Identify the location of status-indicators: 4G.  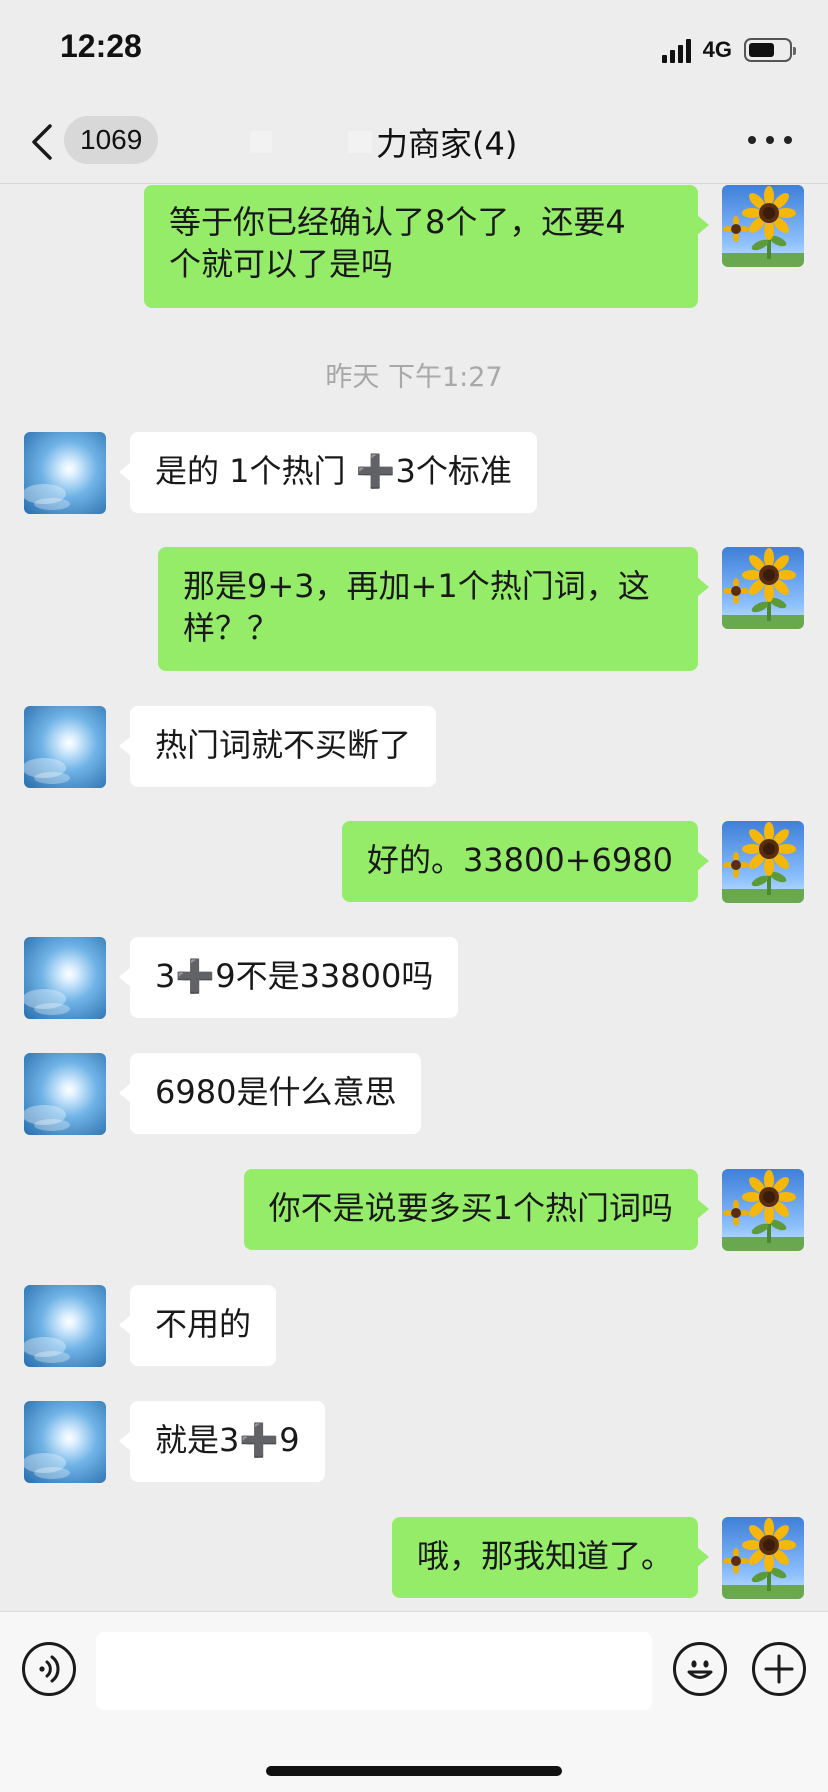
(728, 50).